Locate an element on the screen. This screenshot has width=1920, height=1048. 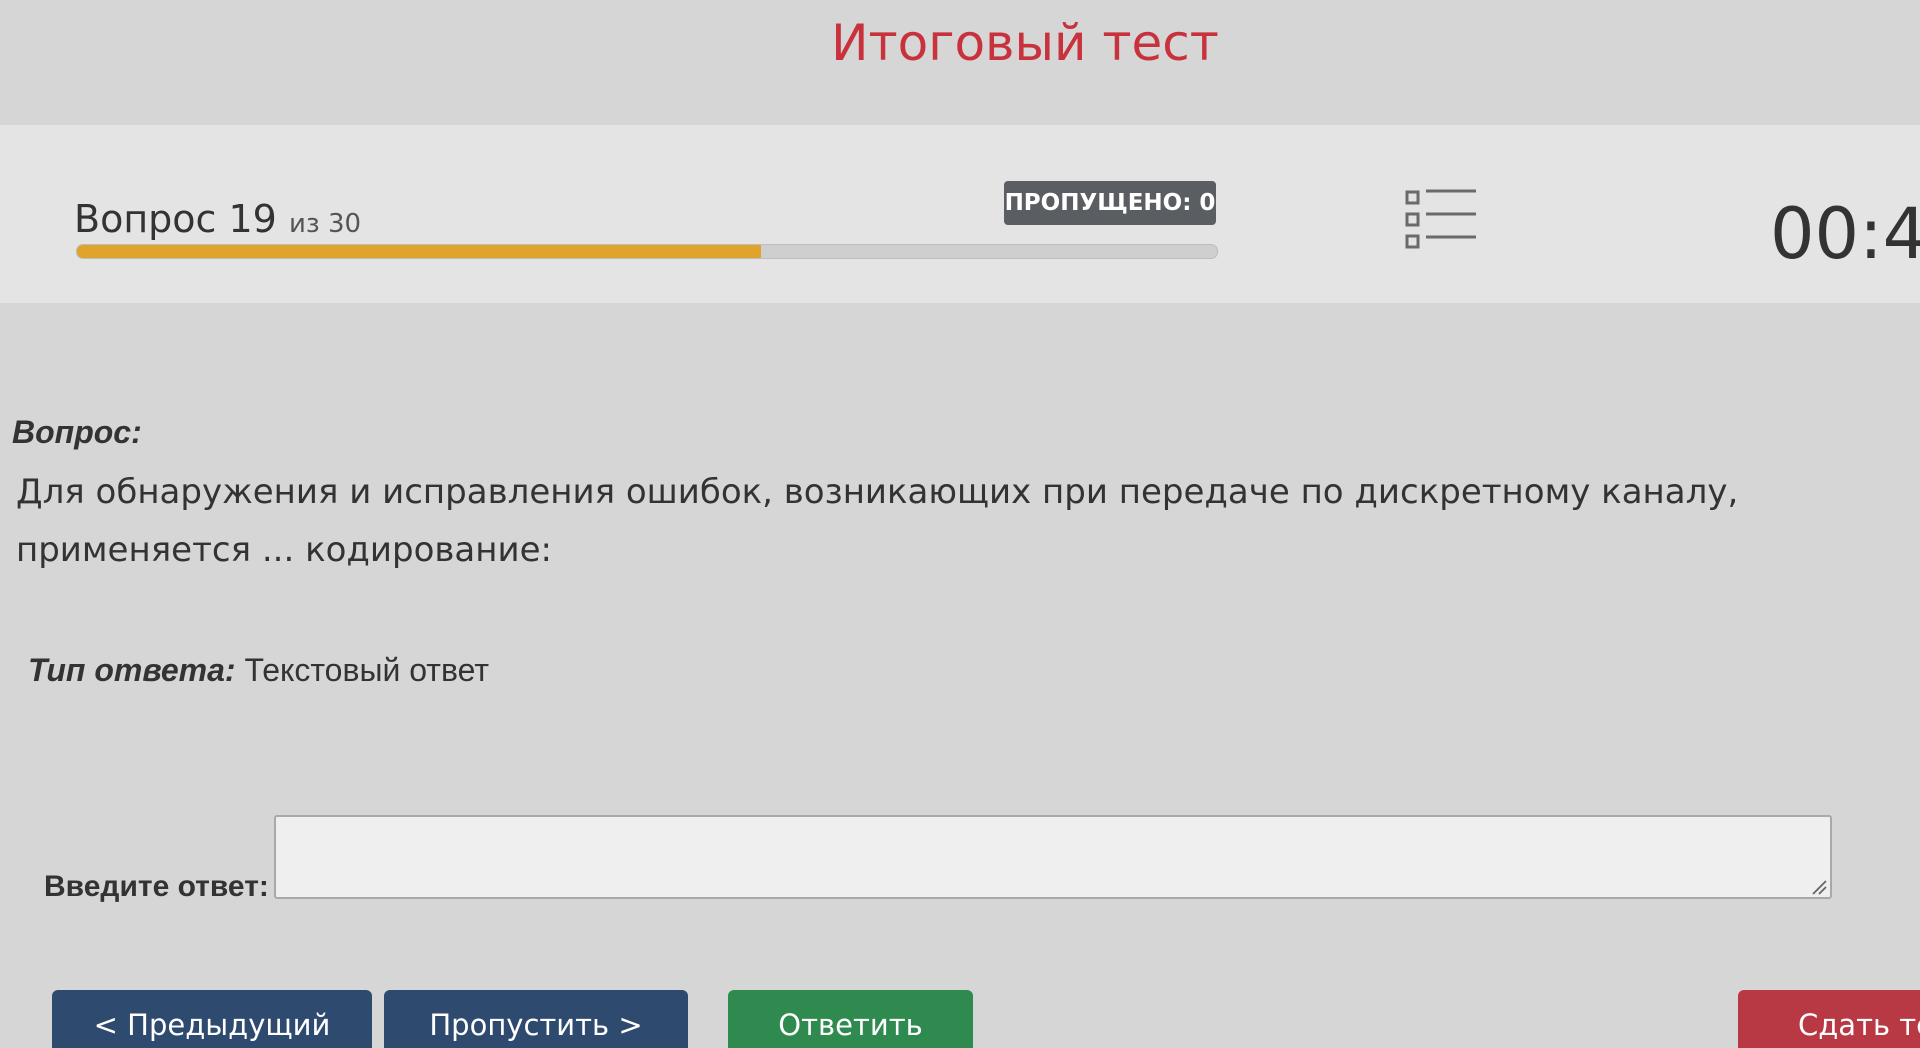
answer-type: Тип ответа: Текстовый ответ is located at coordinates (258, 670).